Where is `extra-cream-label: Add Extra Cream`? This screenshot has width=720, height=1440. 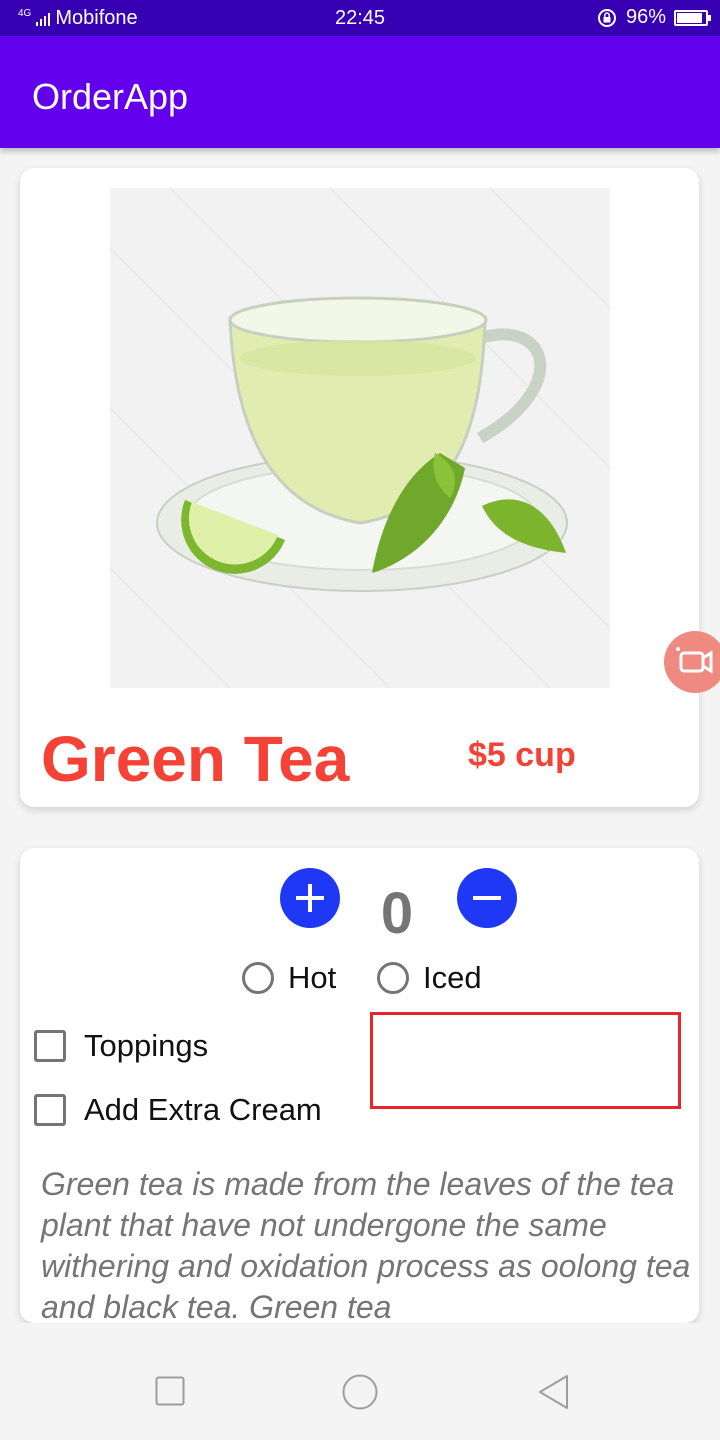 extra-cream-label: Add Extra Cream is located at coordinates (203, 1109).